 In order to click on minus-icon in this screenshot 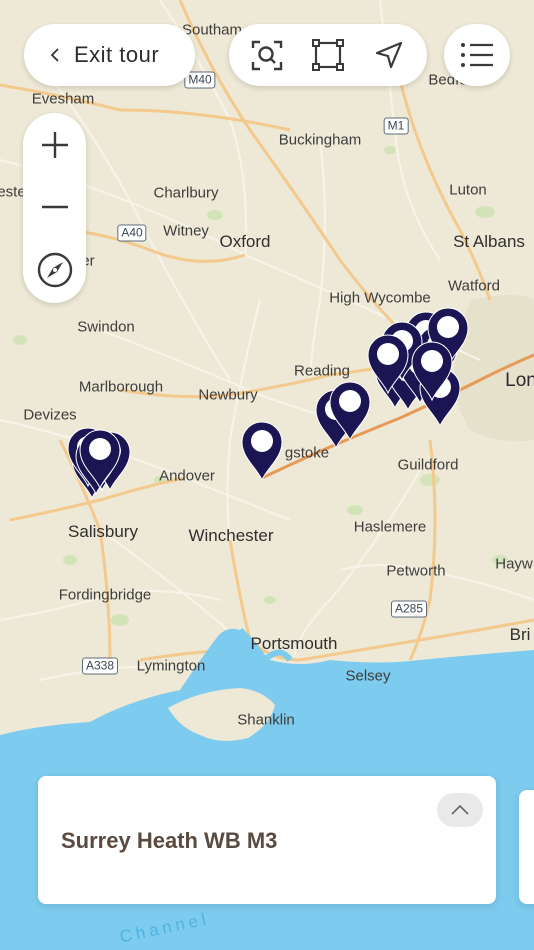, I will do `click(54, 207)`.